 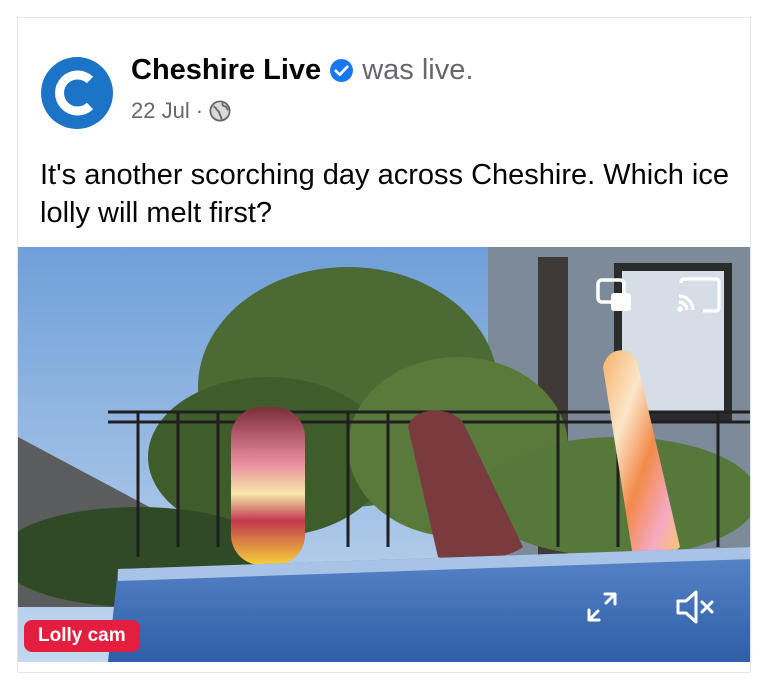 I want to click on page-avatar, so click(x=77, y=93).